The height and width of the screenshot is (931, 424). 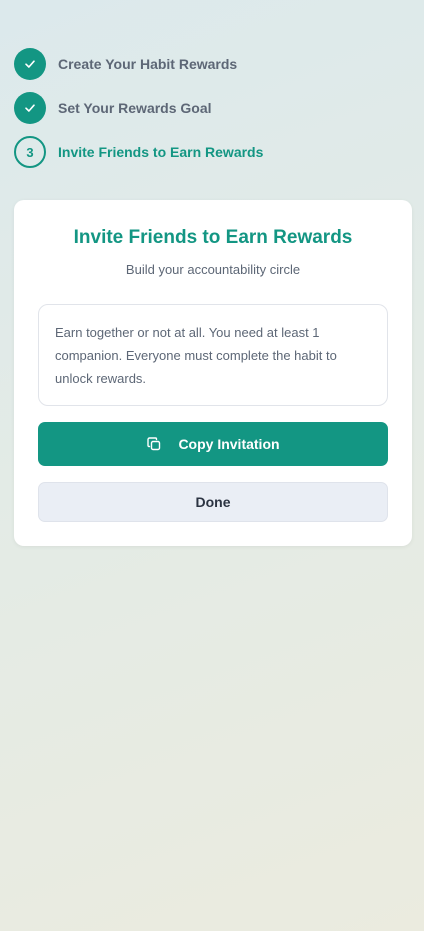 What do you see at coordinates (148, 64) in the screenshot?
I see `step-label: Create Your Habit Rewards` at bounding box center [148, 64].